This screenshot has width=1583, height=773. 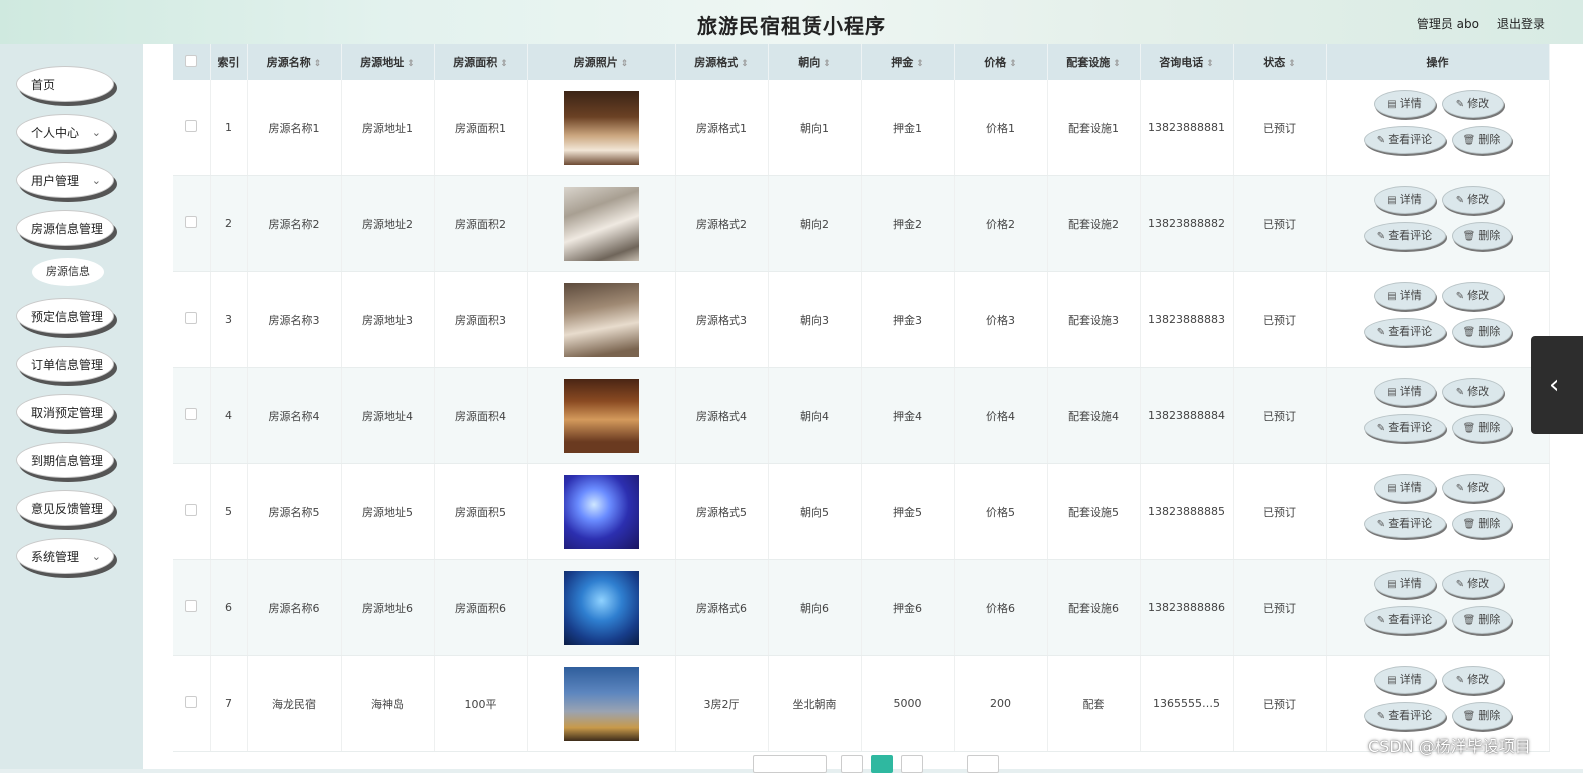 What do you see at coordinates (1187, 62) in the screenshot?
I see `col-header-phone: 咨询电话 ⇕` at bounding box center [1187, 62].